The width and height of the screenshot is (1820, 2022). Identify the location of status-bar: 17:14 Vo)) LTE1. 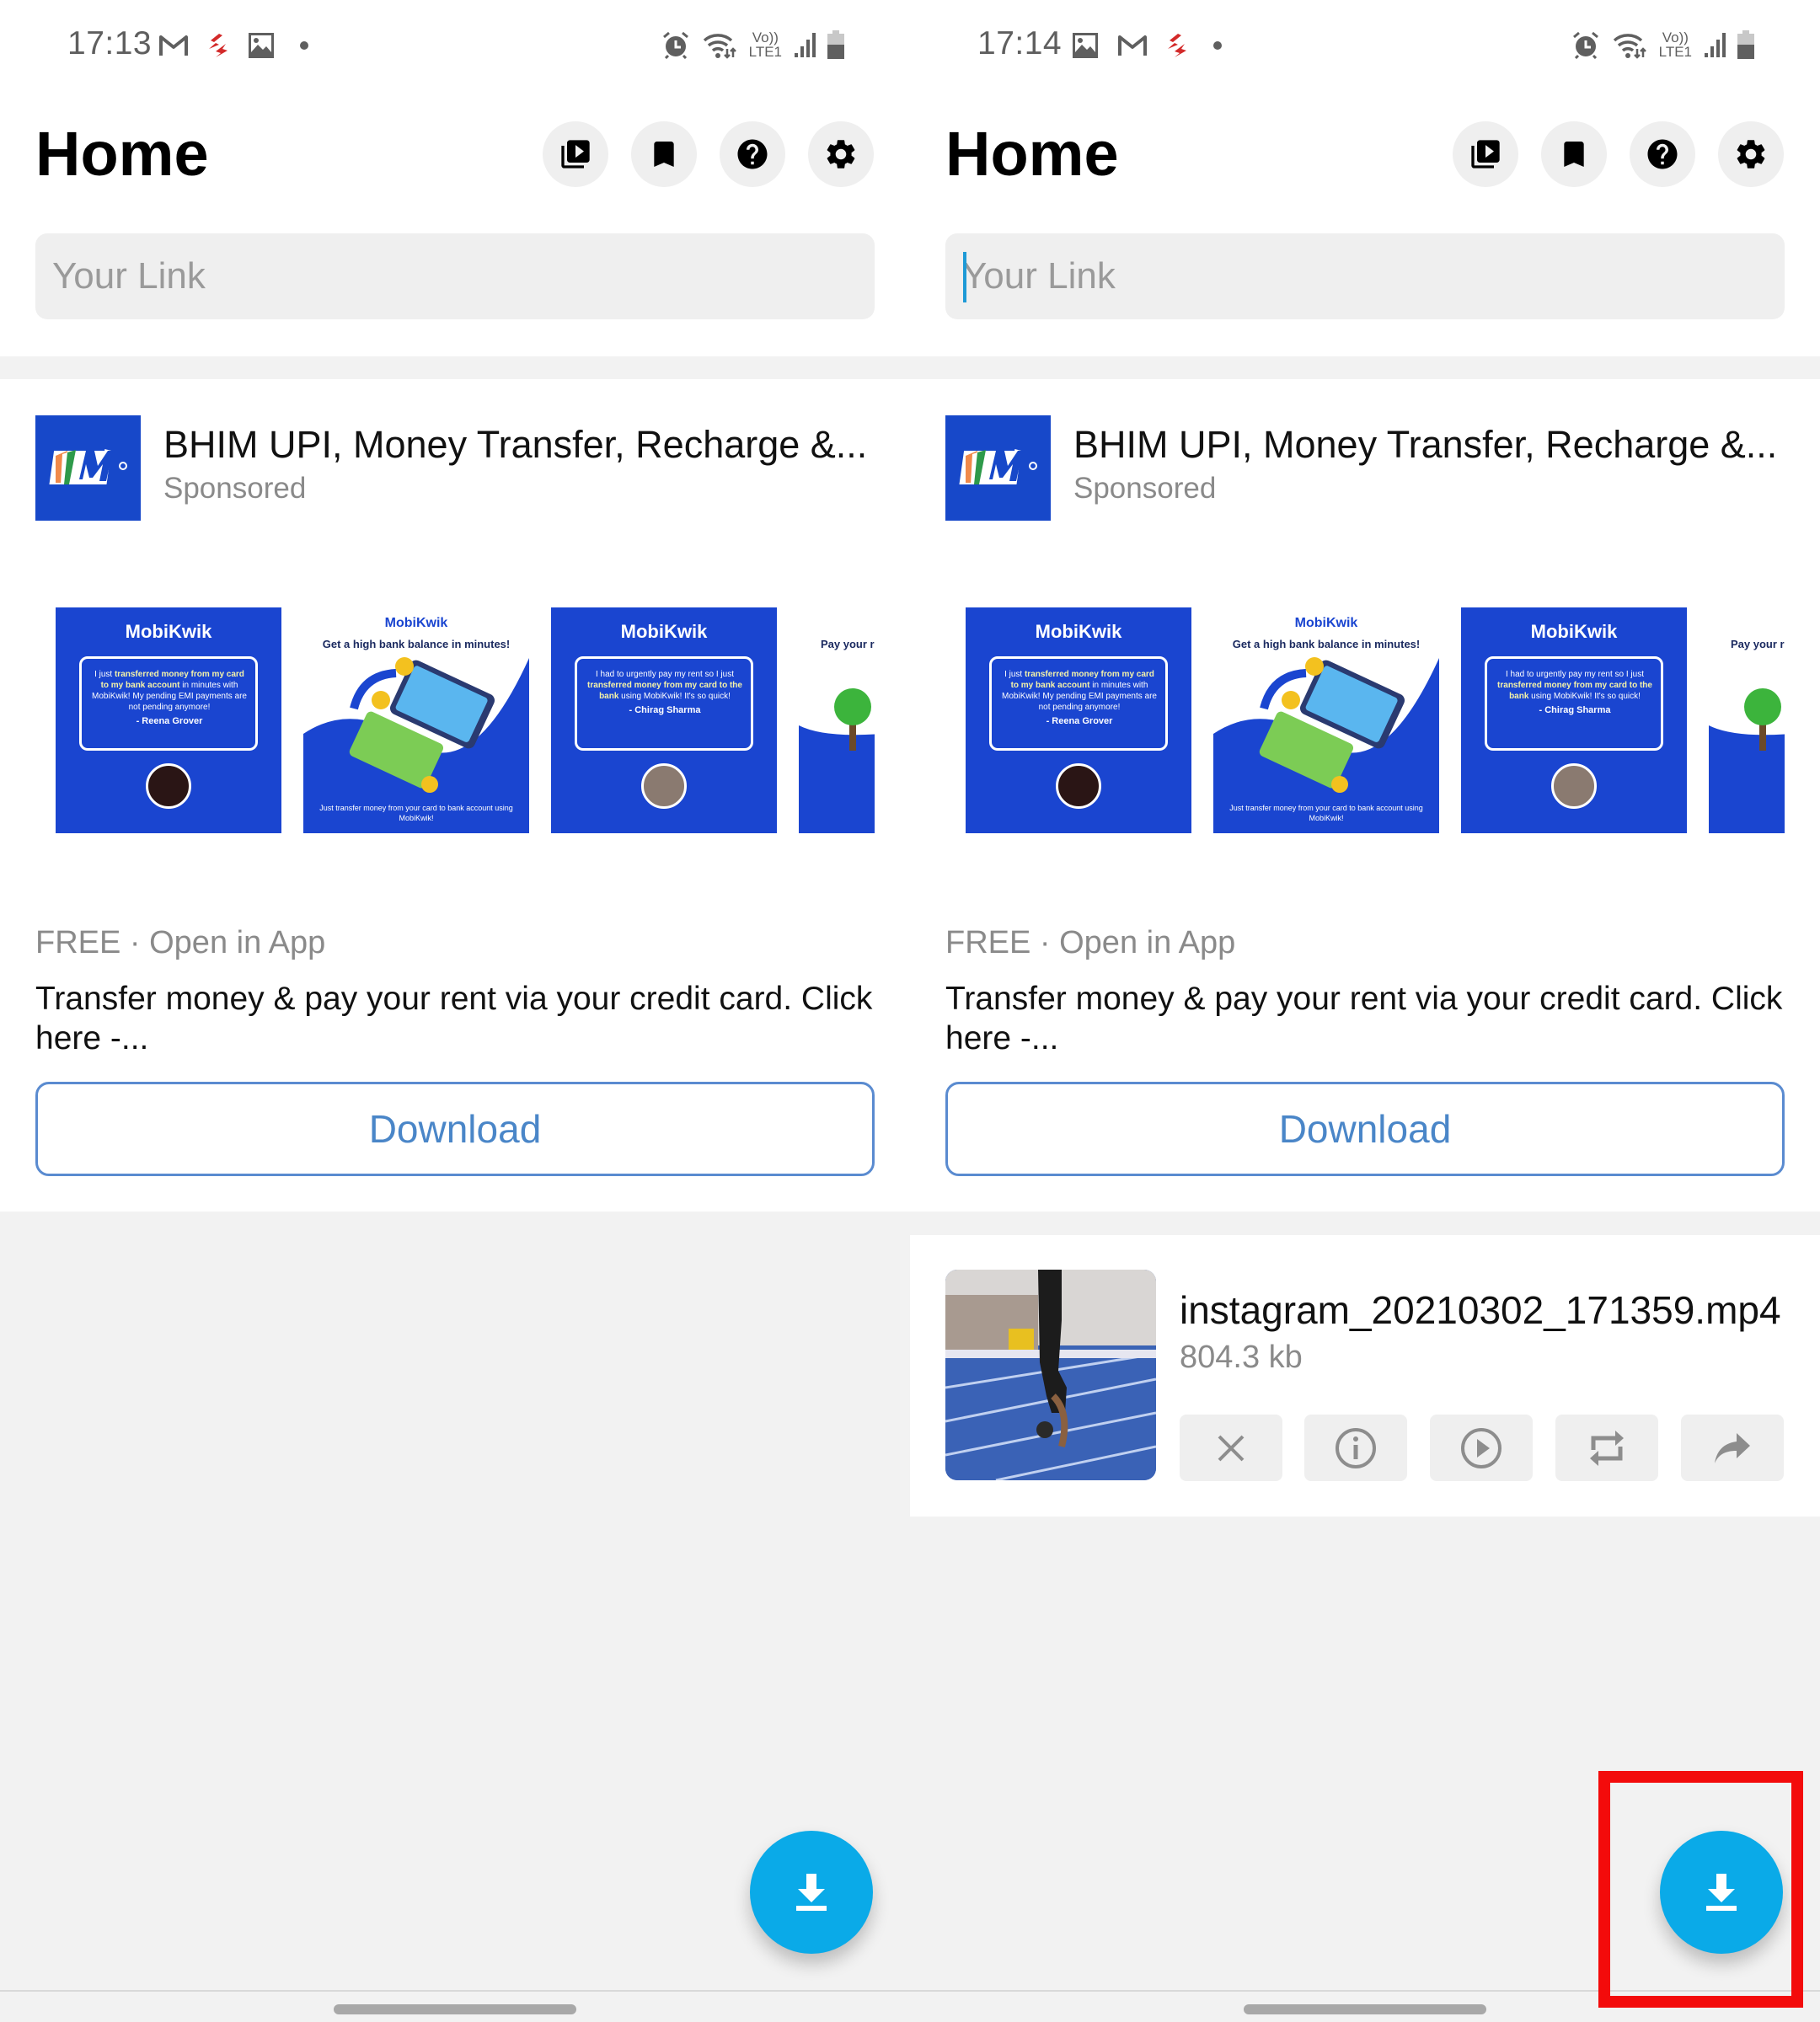
(1365, 42).